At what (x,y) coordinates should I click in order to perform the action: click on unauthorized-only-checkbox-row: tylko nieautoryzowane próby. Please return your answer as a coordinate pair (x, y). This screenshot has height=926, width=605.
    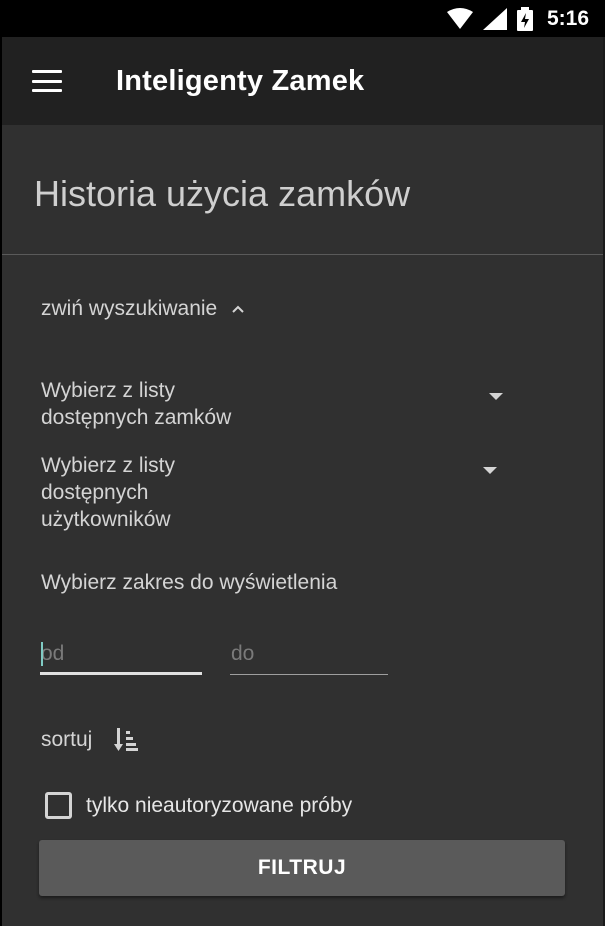
    Looking at the image, I should click on (198, 805).